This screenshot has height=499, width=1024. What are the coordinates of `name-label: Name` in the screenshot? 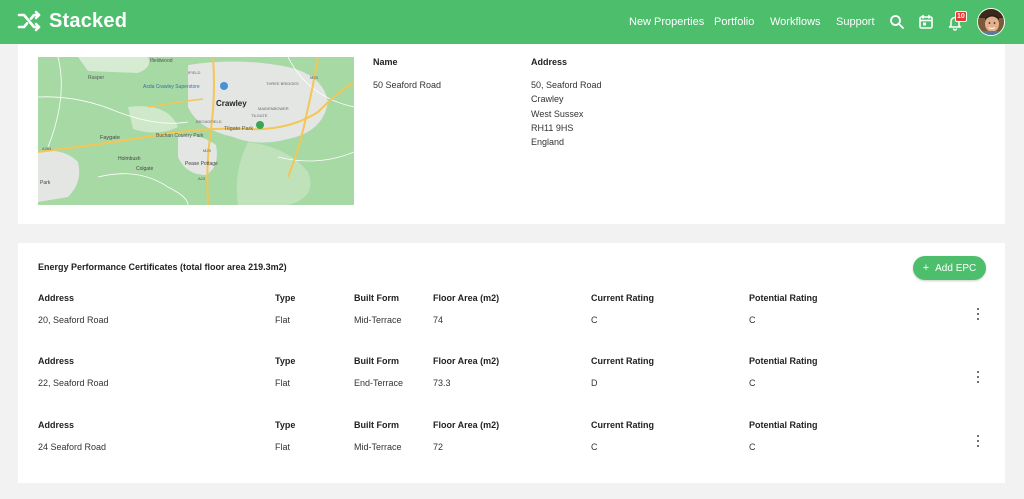 It's located at (385, 62).